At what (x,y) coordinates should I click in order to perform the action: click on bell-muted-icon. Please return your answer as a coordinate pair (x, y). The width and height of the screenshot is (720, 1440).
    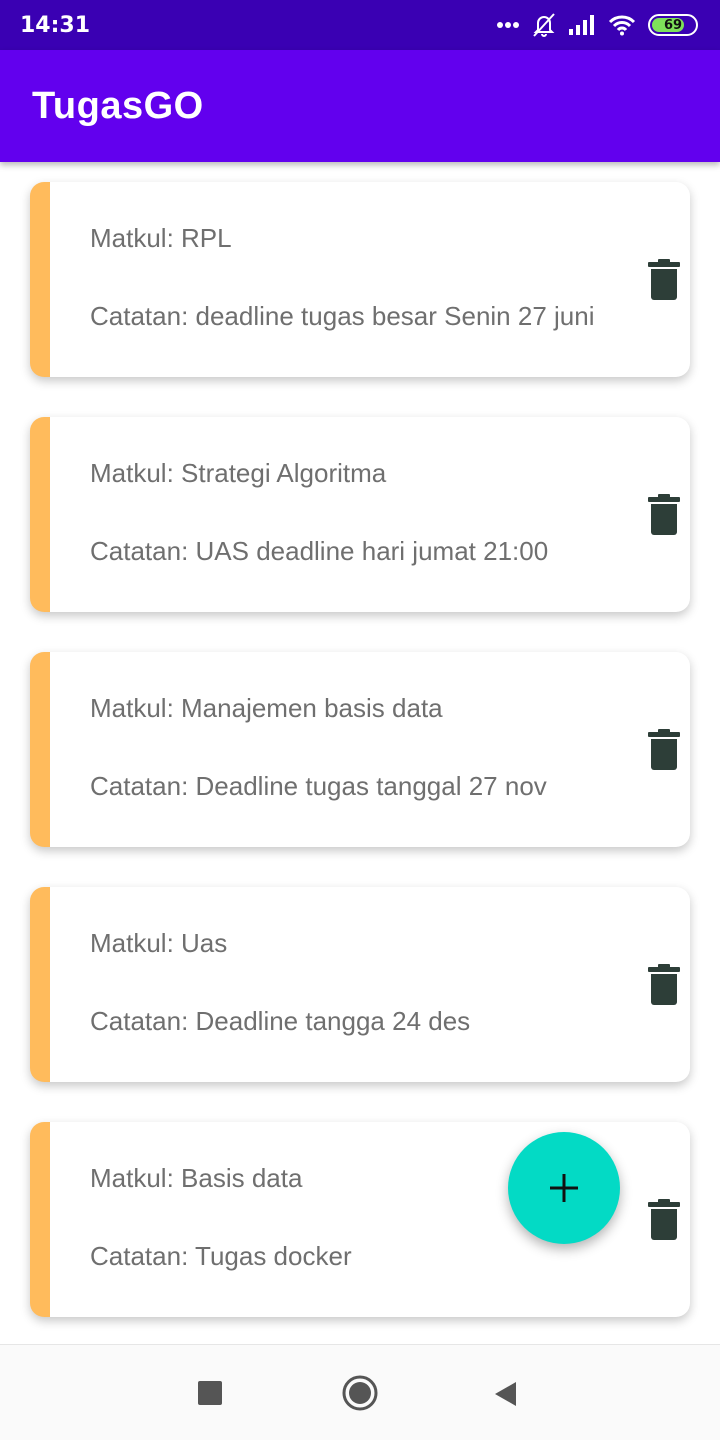
    Looking at the image, I should click on (544, 25).